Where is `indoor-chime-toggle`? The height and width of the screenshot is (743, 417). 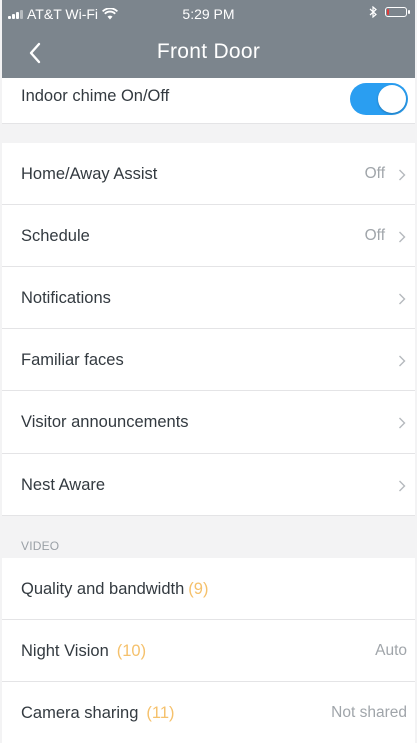
indoor-chime-toggle is located at coordinates (379, 99).